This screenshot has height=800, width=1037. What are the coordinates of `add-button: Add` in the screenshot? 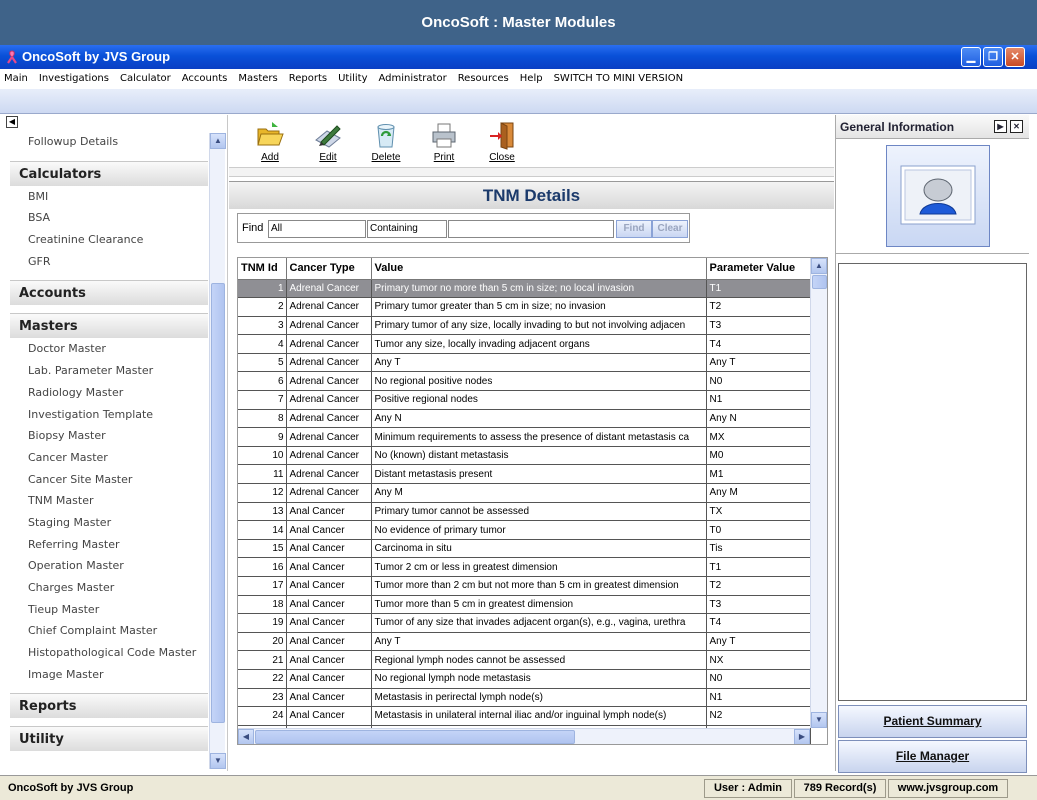 It's located at (270, 141).